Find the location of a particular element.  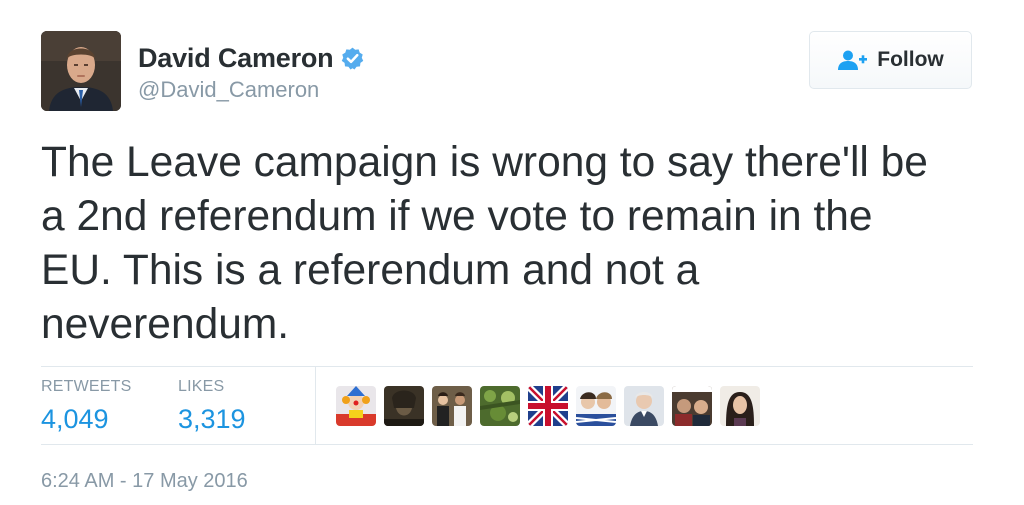

likes-stat: LIKES 3,319 is located at coordinates (212, 407).